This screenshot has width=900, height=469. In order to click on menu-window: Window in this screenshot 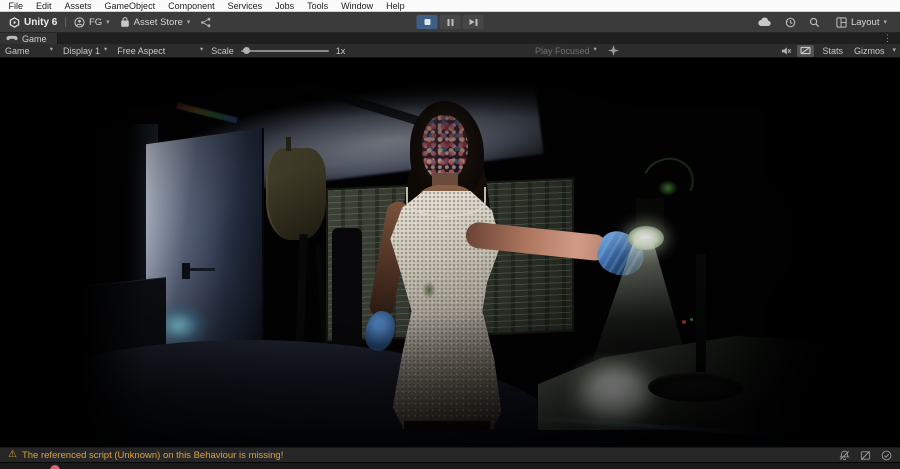, I will do `click(357, 6)`.